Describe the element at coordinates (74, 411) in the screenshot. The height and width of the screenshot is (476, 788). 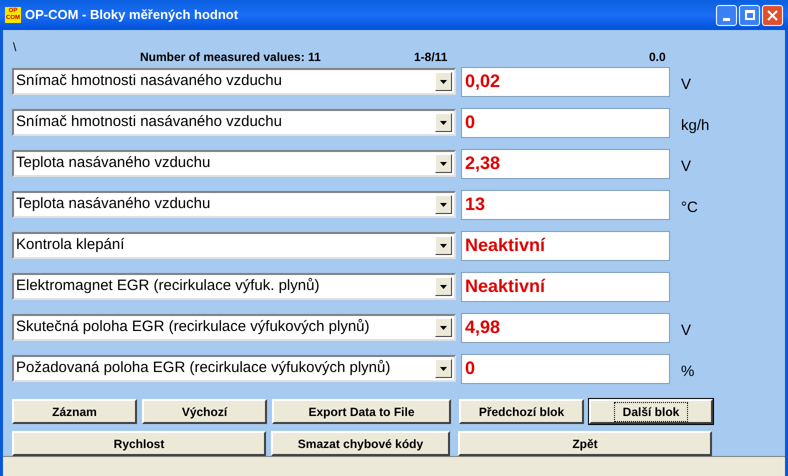
I see `action-button: Záznam` at that location.